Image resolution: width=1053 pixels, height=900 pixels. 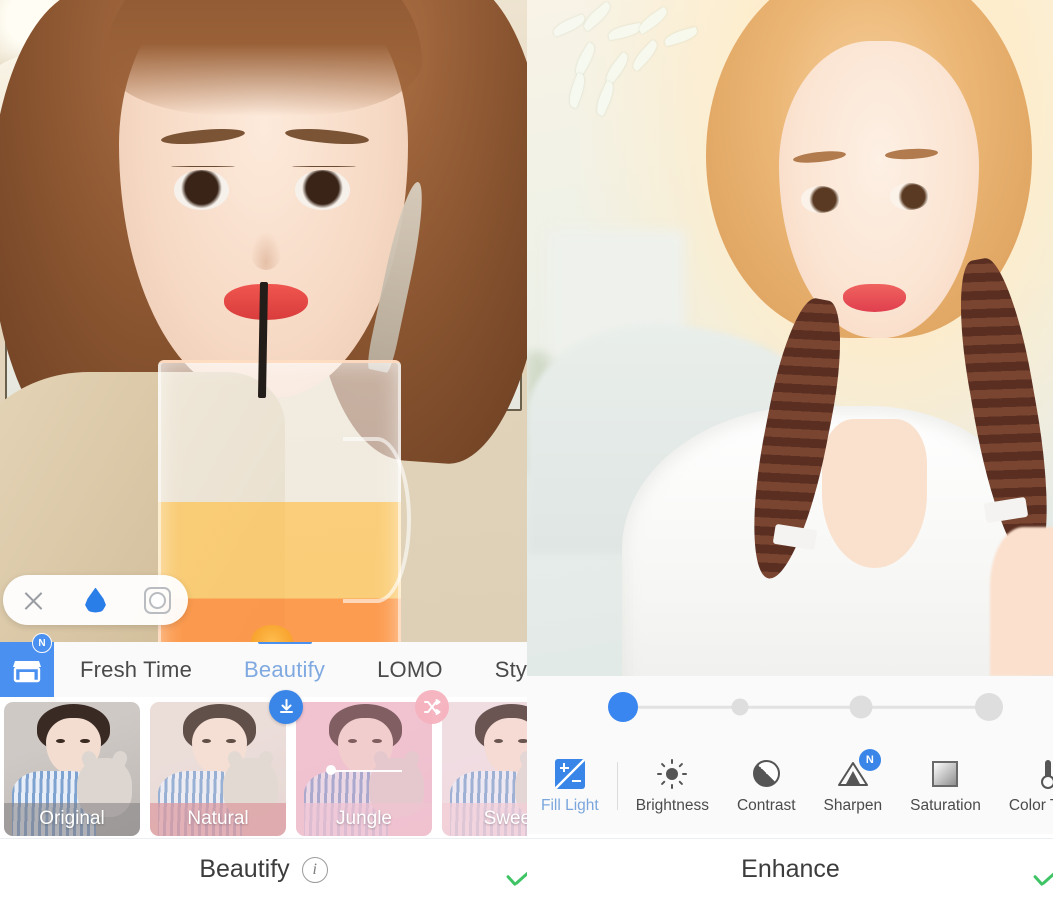 What do you see at coordinates (672, 805) in the screenshot?
I see `tool-label: Brightness` at bounding box center [672, 805].